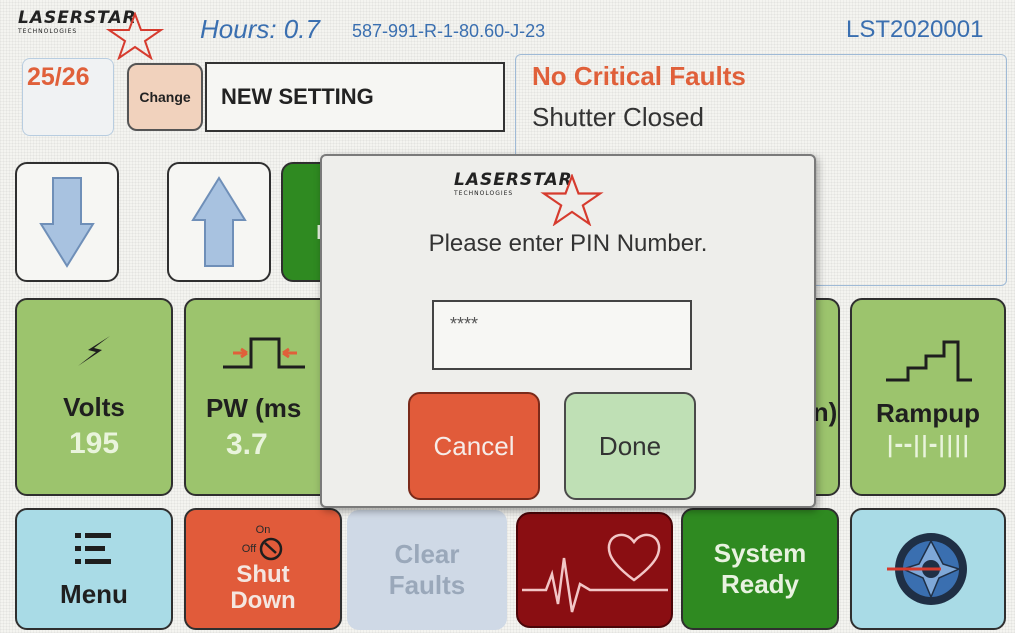  Describe the element at coordinates (928, 413) in the screenshot. I see `rampup-label: Rampup` at that location.